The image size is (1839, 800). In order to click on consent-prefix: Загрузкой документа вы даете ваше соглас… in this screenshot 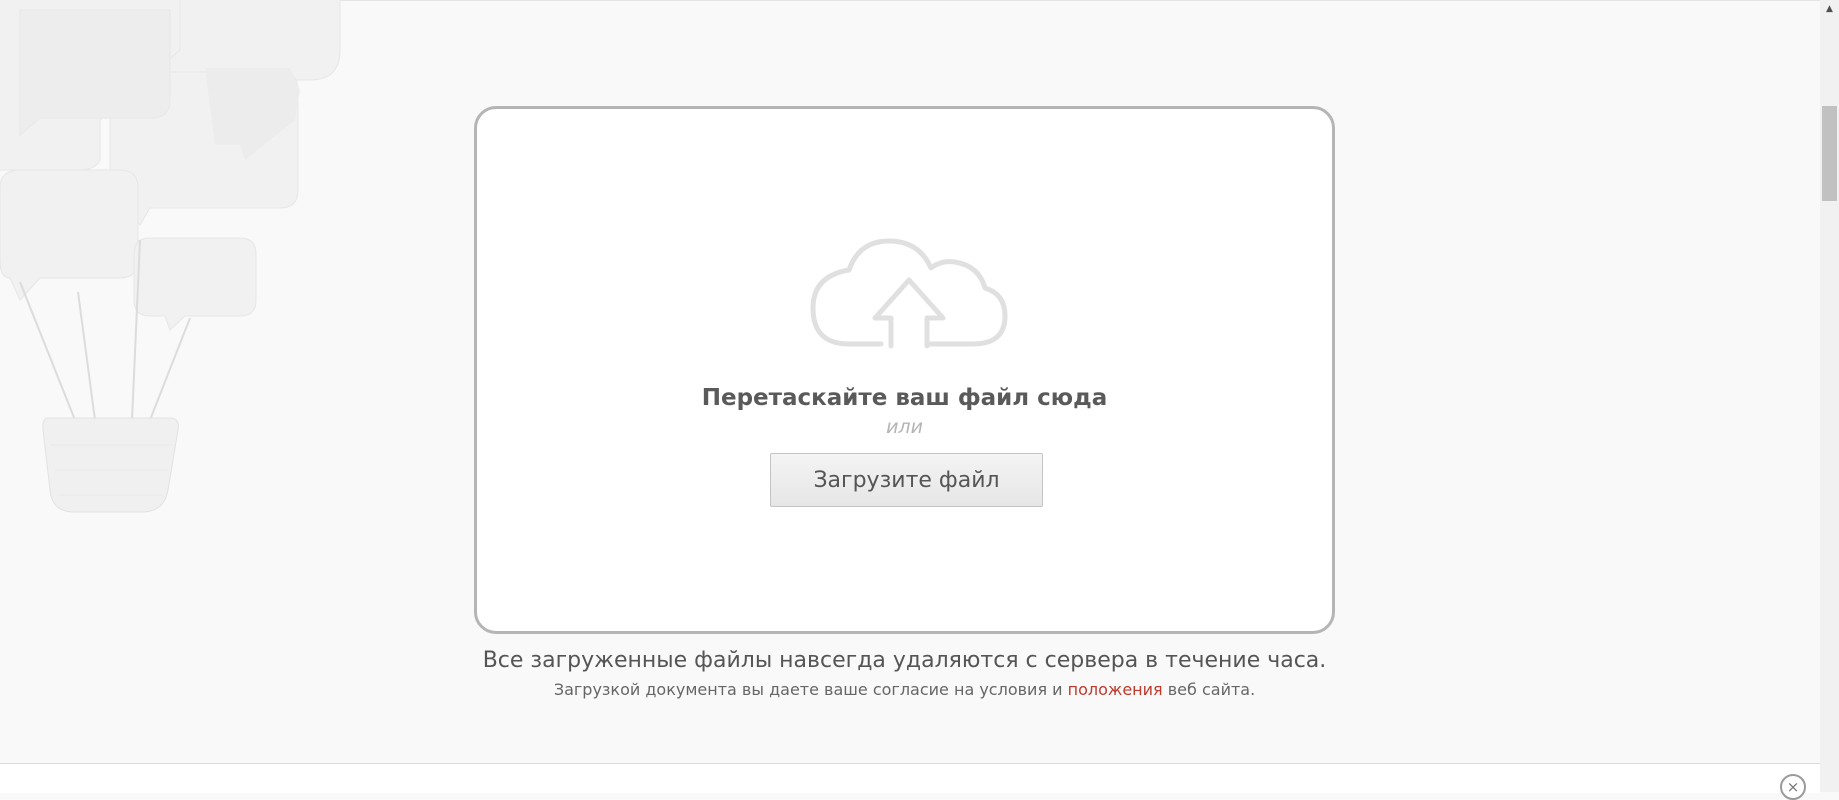, I will do `click(810, 689)`.